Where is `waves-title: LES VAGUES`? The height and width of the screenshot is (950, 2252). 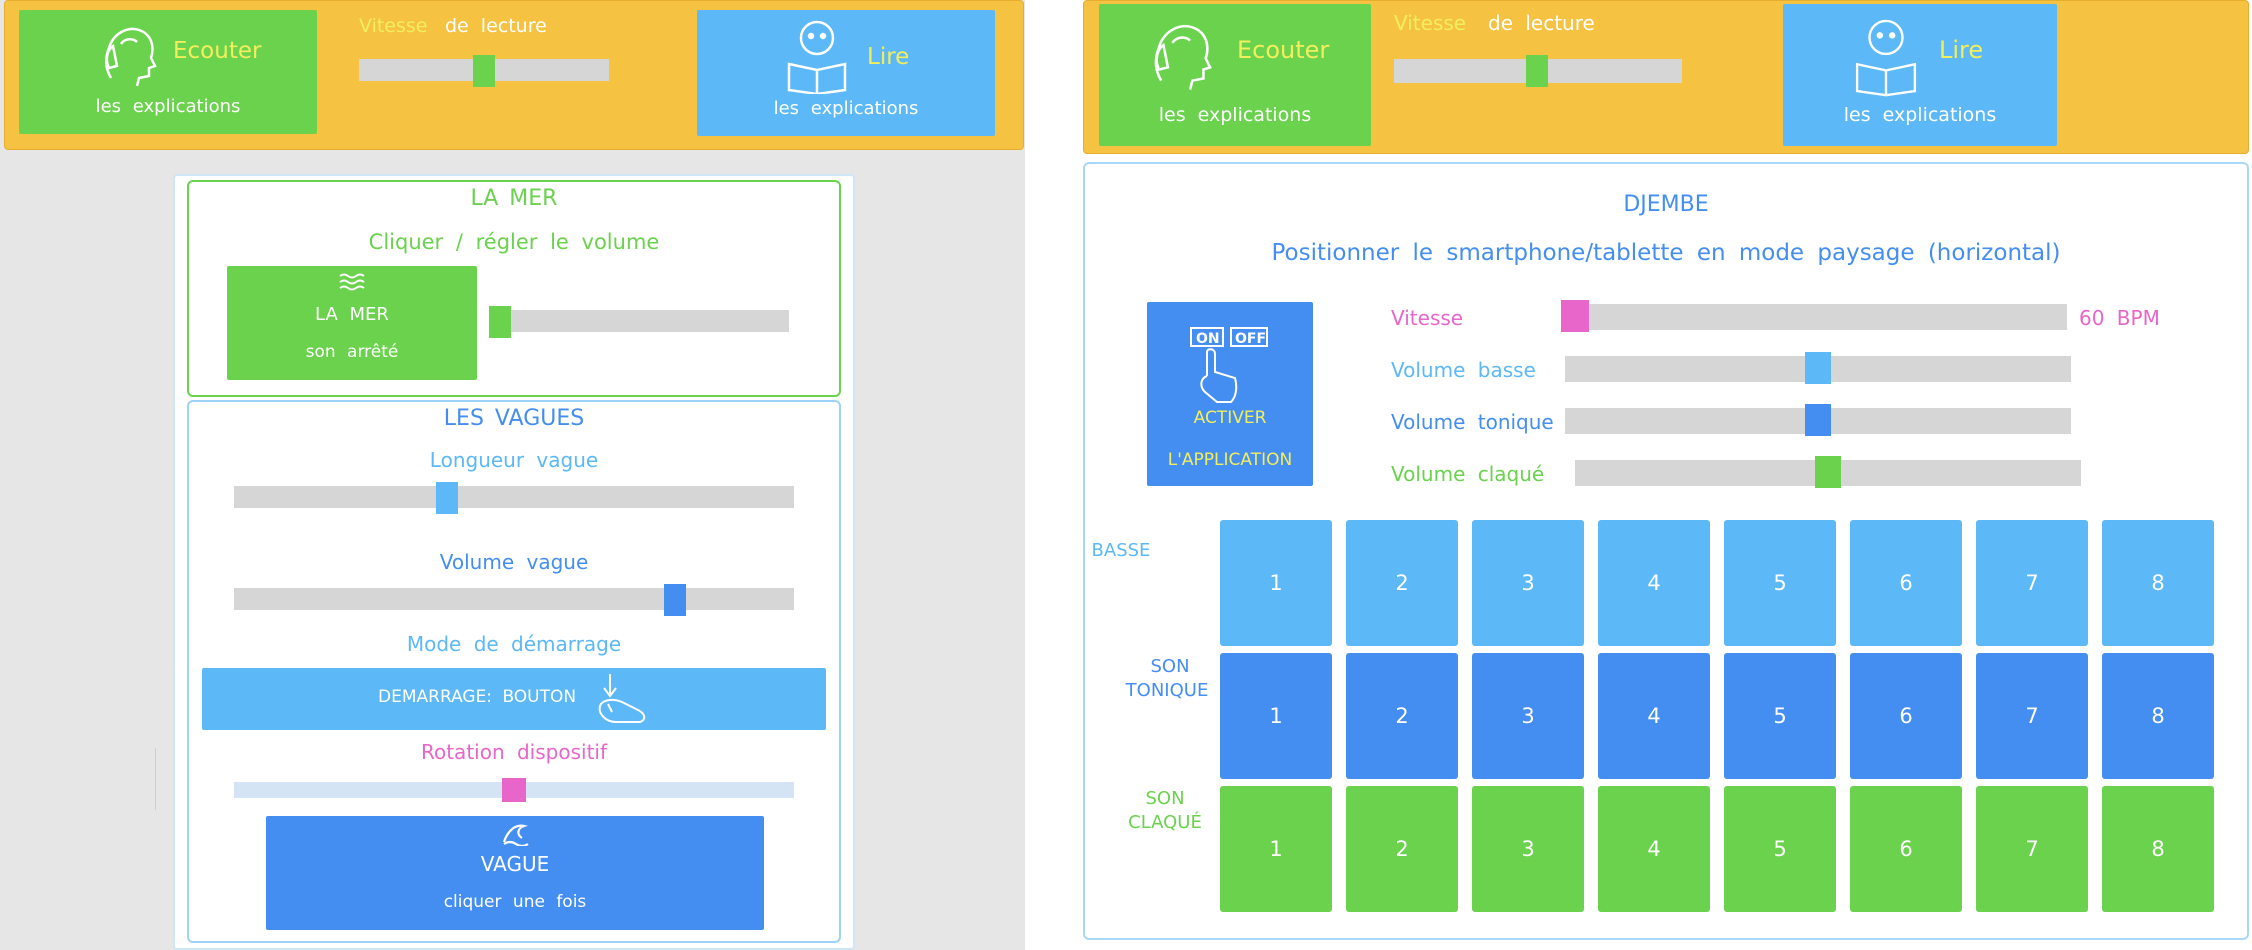 waves-title: LES VAGUES is located at coordinates (514, 418).